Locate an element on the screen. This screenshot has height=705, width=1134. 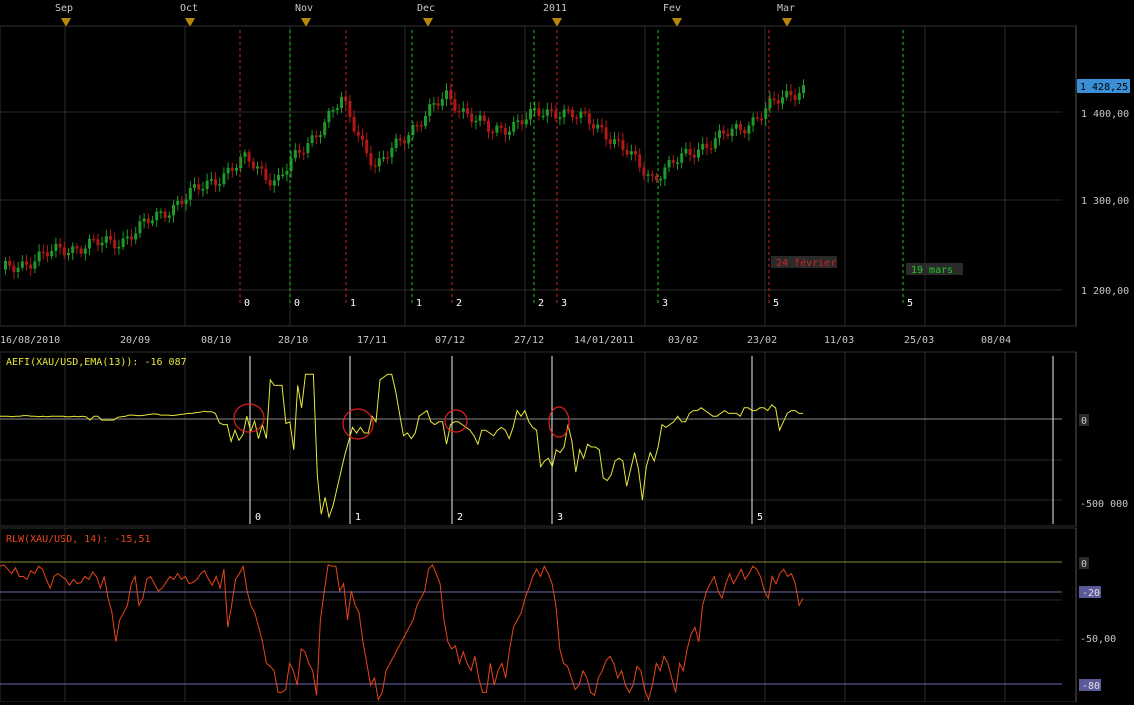
last-price-label: 1 428,25 is located at coordinates (1104, 87).